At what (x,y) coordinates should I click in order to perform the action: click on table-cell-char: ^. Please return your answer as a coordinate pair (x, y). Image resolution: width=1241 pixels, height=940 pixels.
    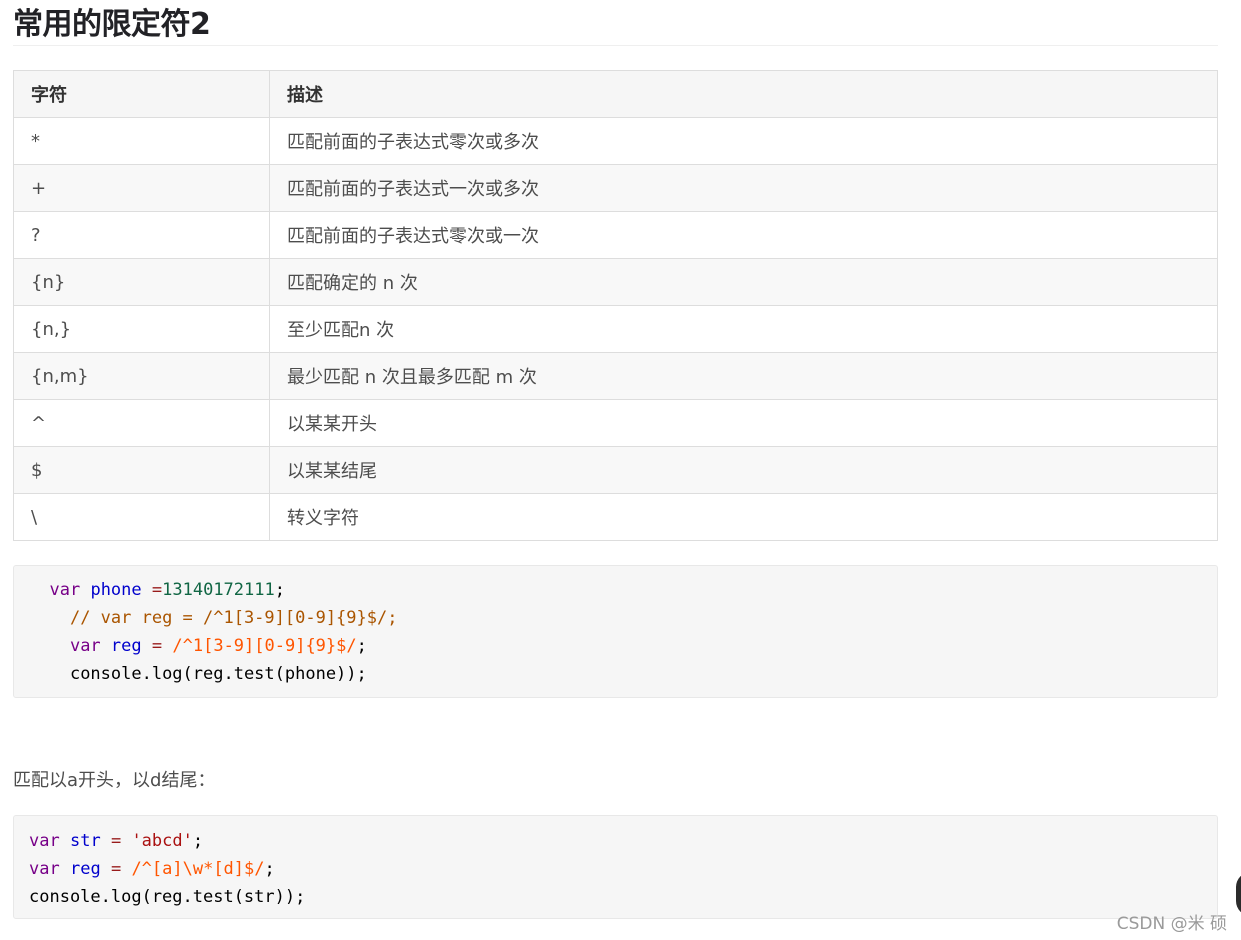
    Looking at the image, I should click on (141, 423).